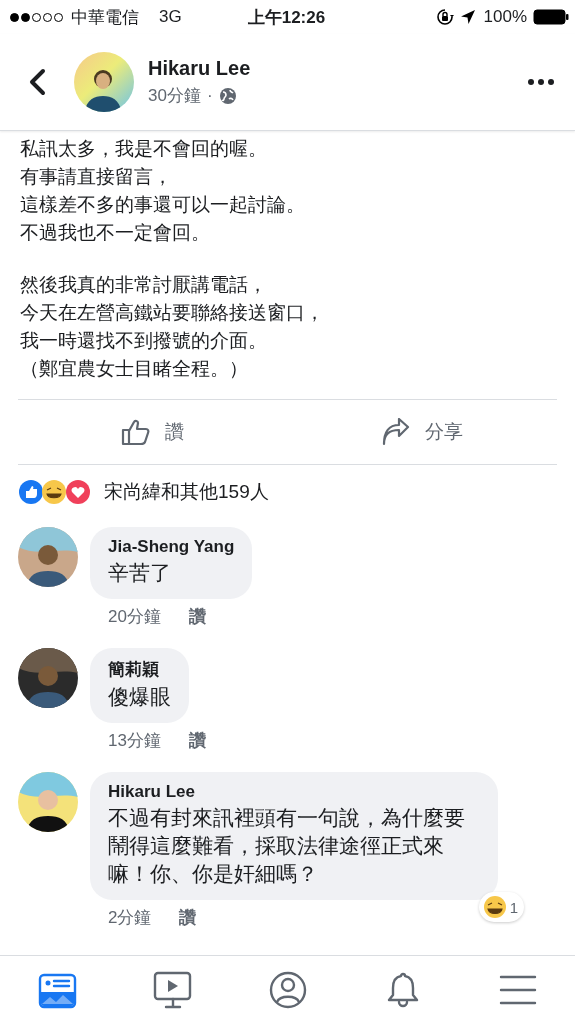 This screenshot has height=1024, width=575. I want to click on clock-time: 上午12:26, so click(286, 17).